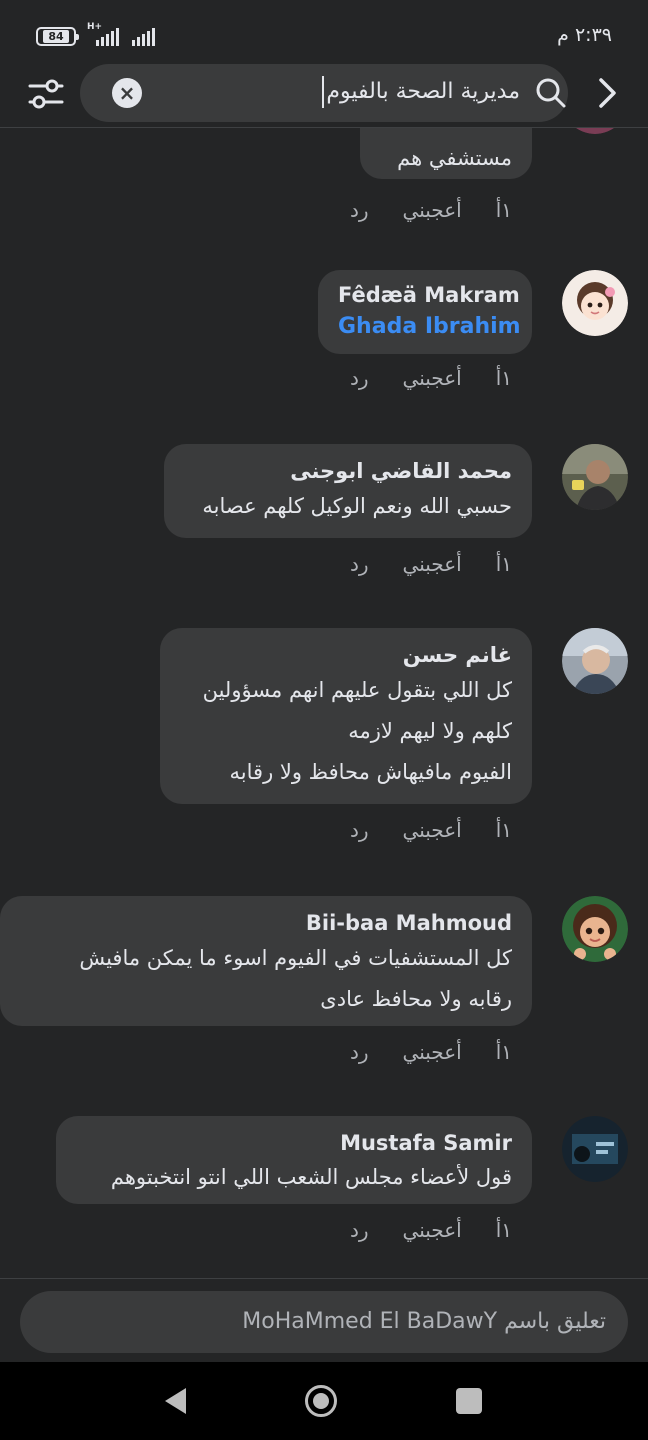 The image size is (648, 1440). What do you see at coordinates (584, 35) in the screenshot?
I see `clock: ٢:٣٩ م` at bounding box center [584, 35].